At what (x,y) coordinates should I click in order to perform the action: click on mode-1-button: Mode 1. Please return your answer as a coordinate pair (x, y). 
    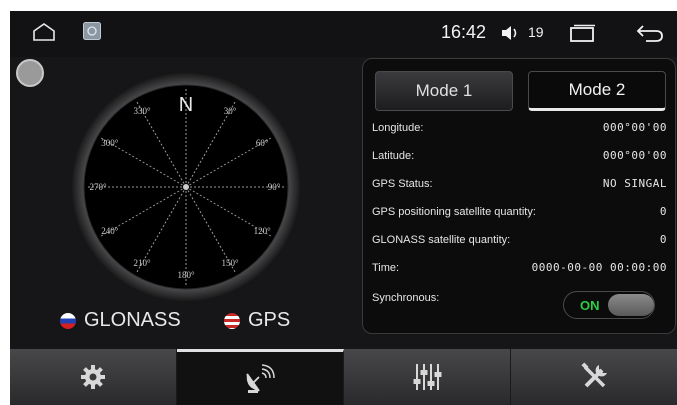
    Looking at the image, I should click on (444, 91).